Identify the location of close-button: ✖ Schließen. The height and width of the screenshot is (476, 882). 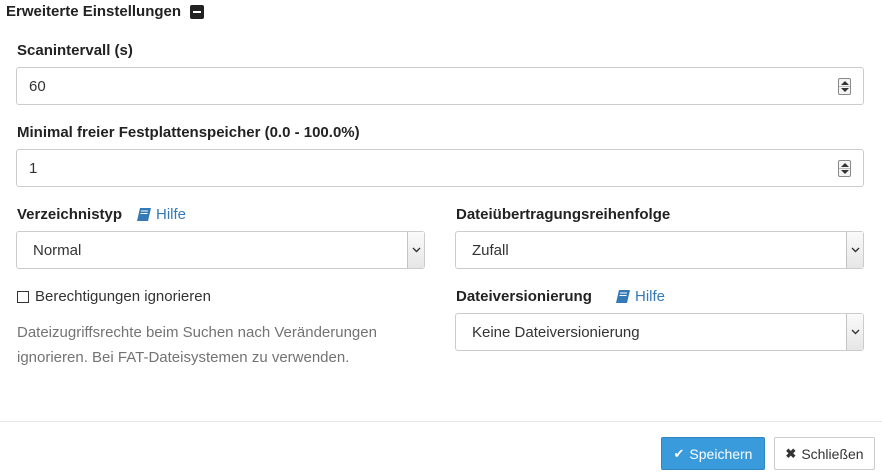
(824, 453).